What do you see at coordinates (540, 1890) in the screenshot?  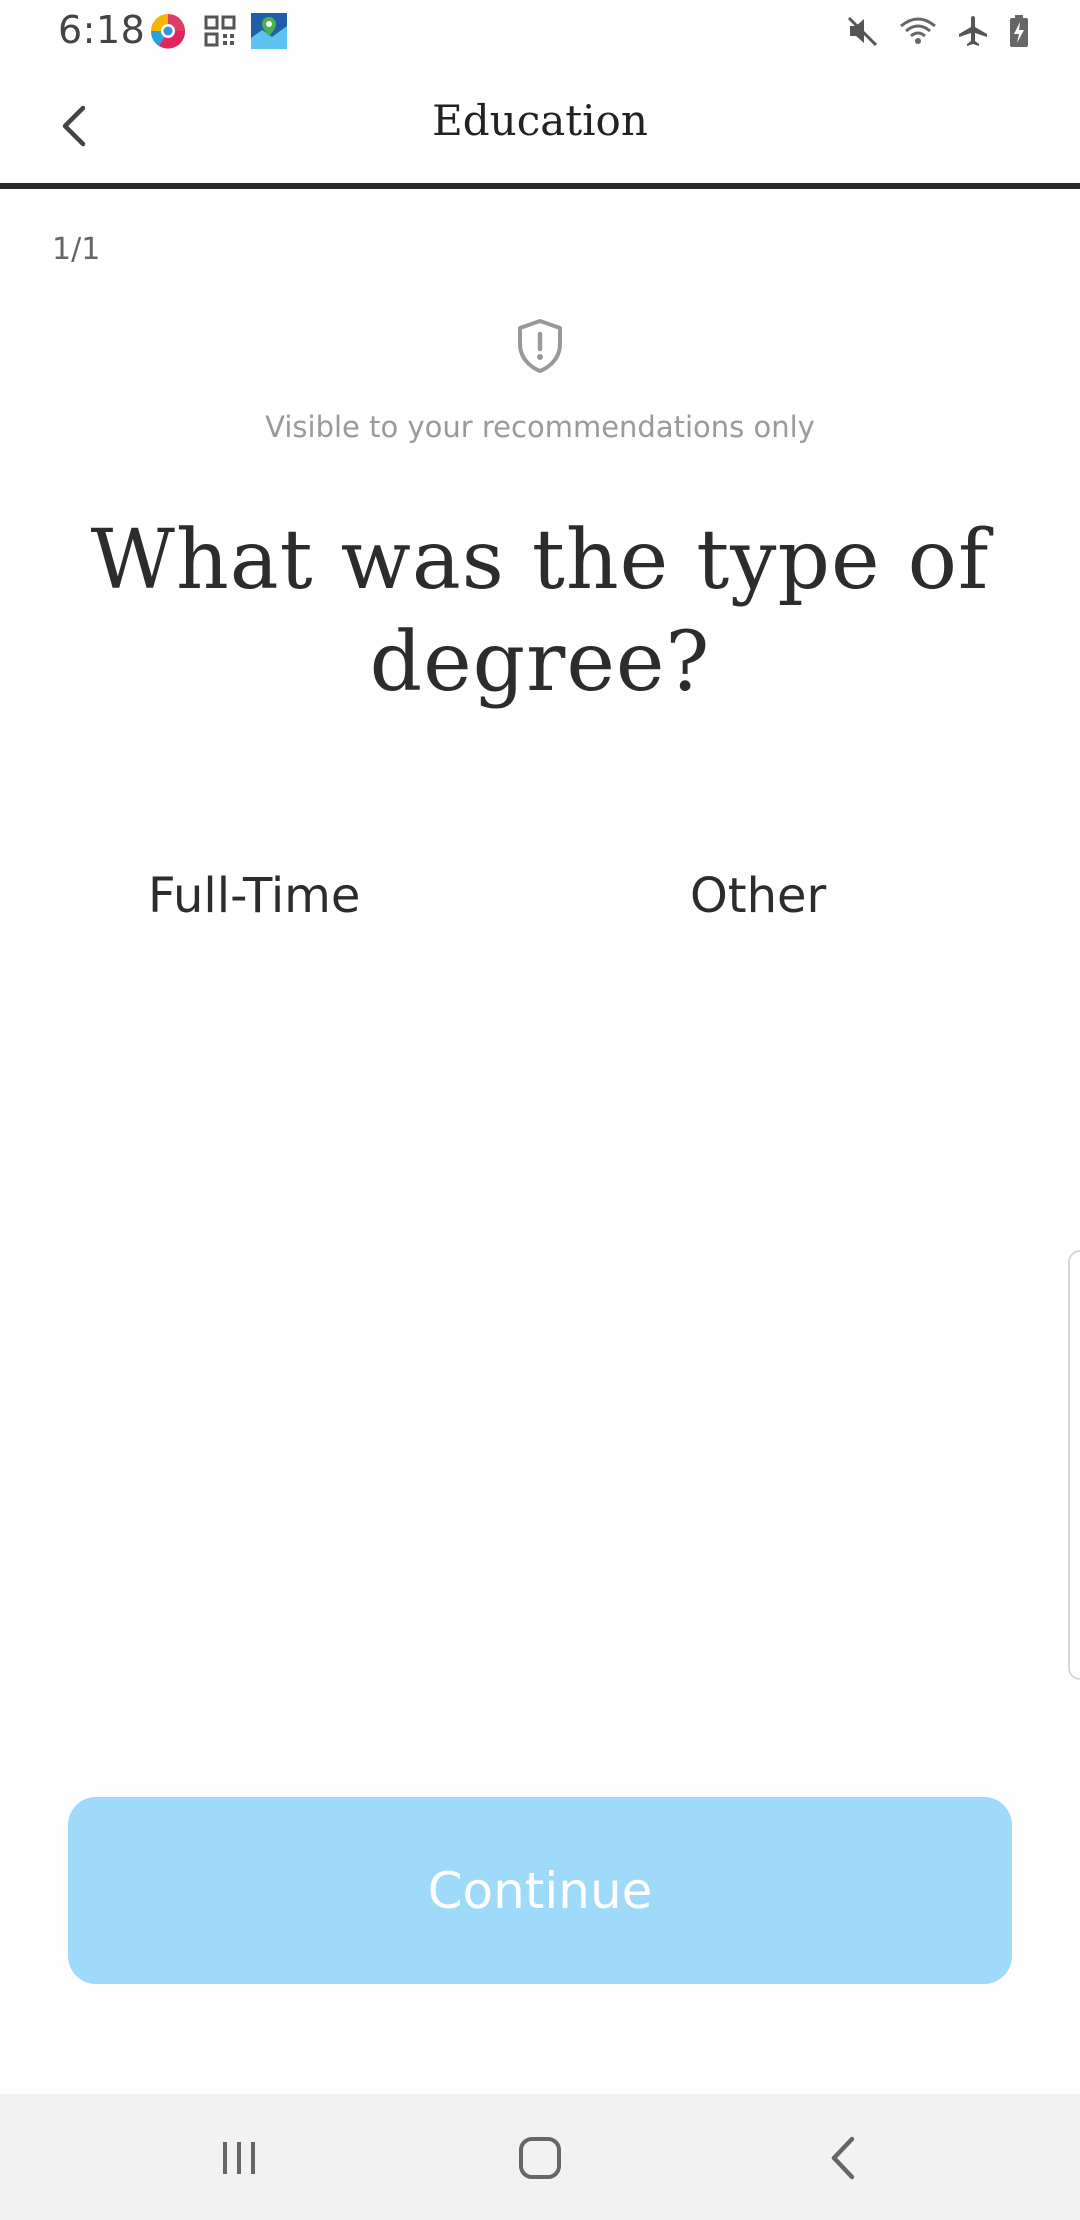 I see `continue-button: Continue` at bounding box center [540, 1890].